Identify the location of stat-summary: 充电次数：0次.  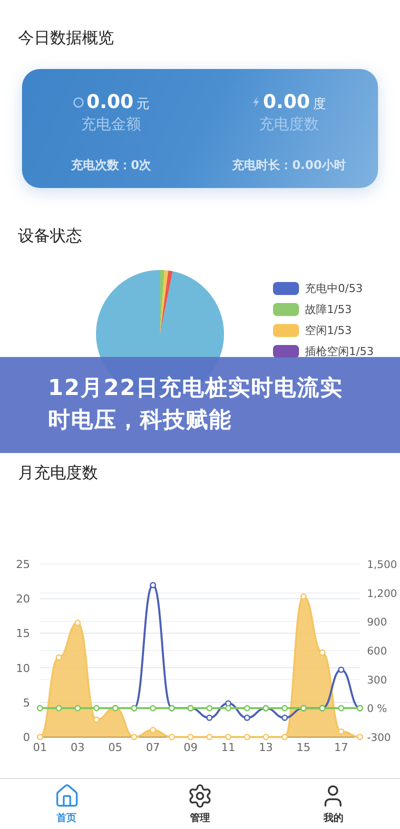
(111, 165).